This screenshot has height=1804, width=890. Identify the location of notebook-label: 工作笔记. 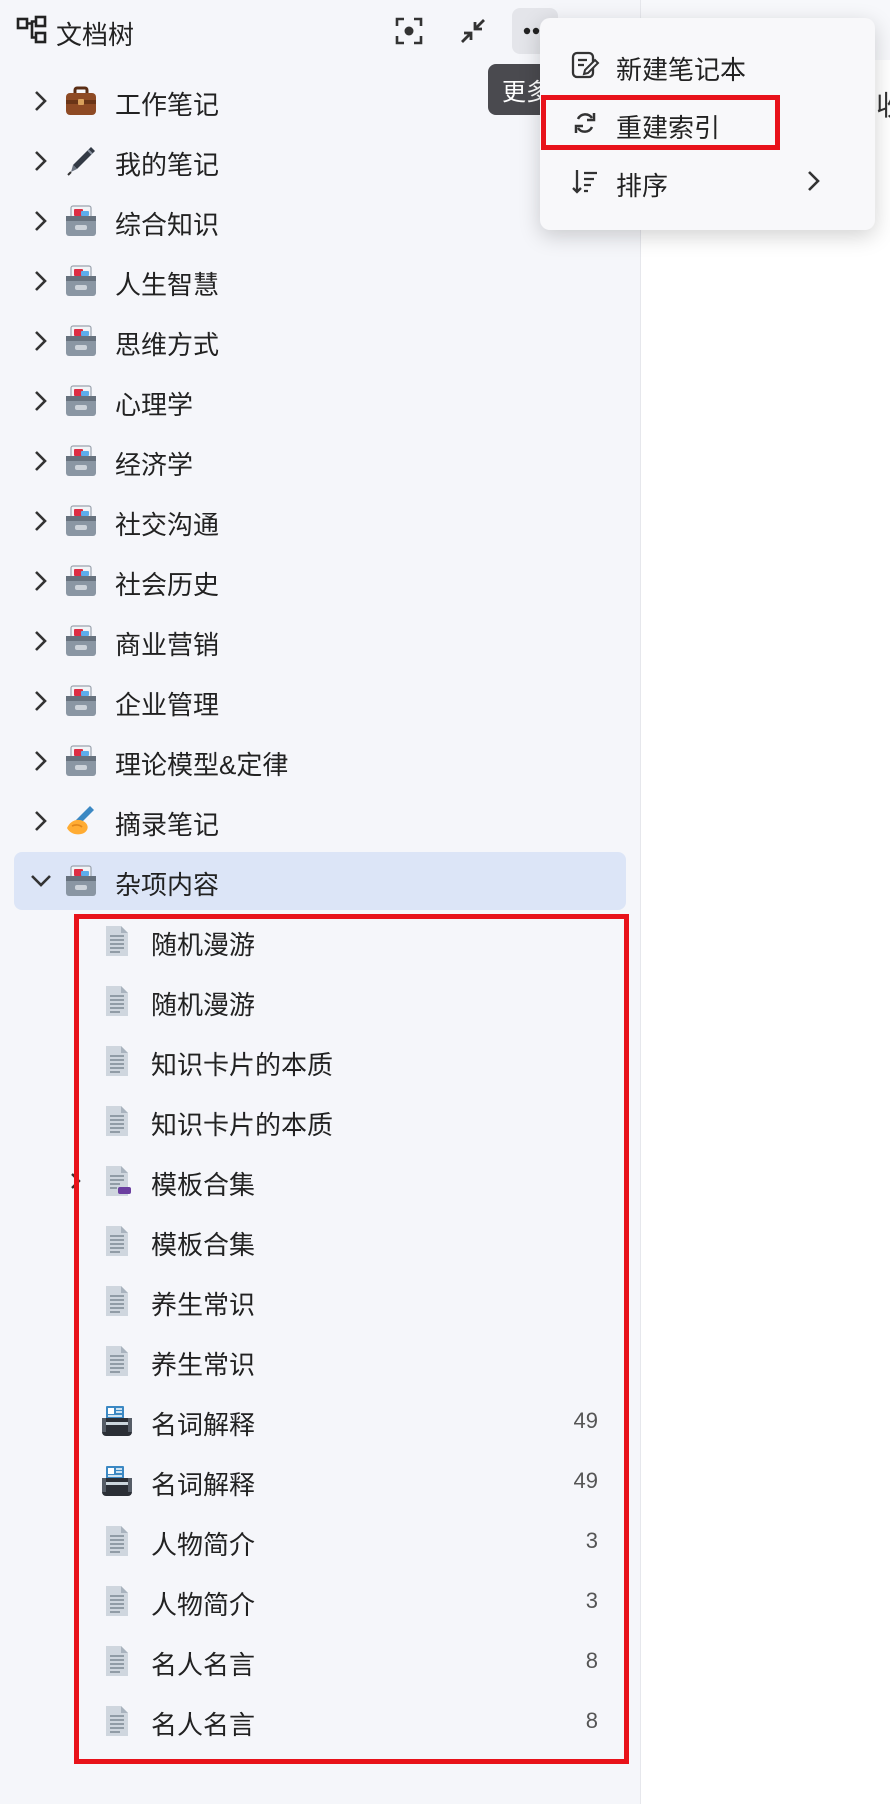
(167, 105).